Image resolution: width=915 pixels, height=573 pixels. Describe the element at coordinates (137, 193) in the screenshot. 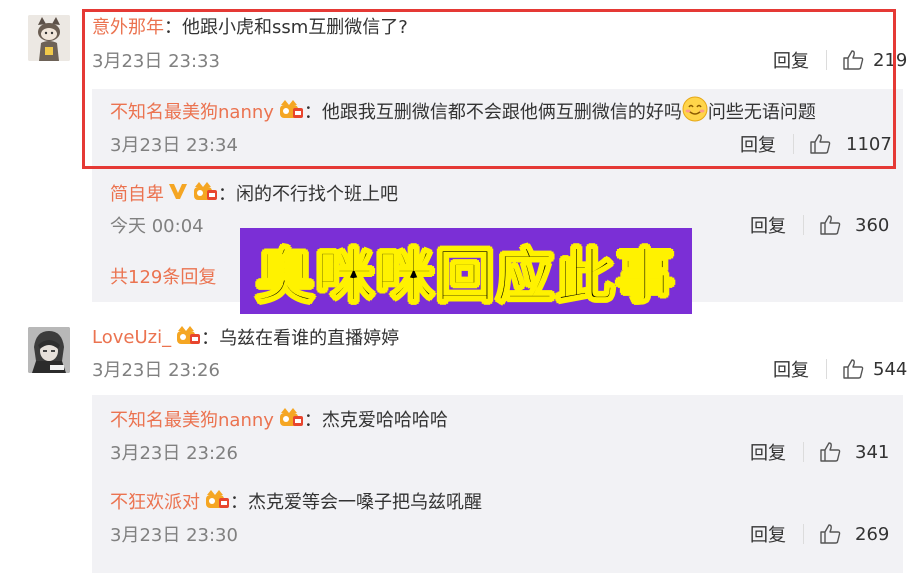

I see `reply-author-name: 简自卑` at that location.